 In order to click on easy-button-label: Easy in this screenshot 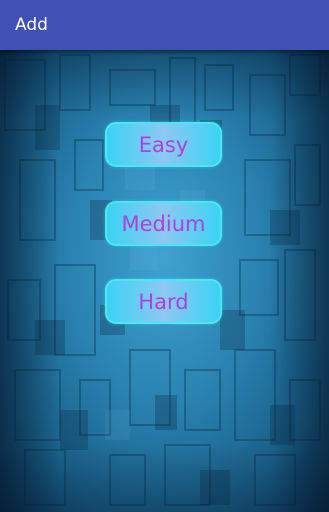, I will do `click(163, 144)`.